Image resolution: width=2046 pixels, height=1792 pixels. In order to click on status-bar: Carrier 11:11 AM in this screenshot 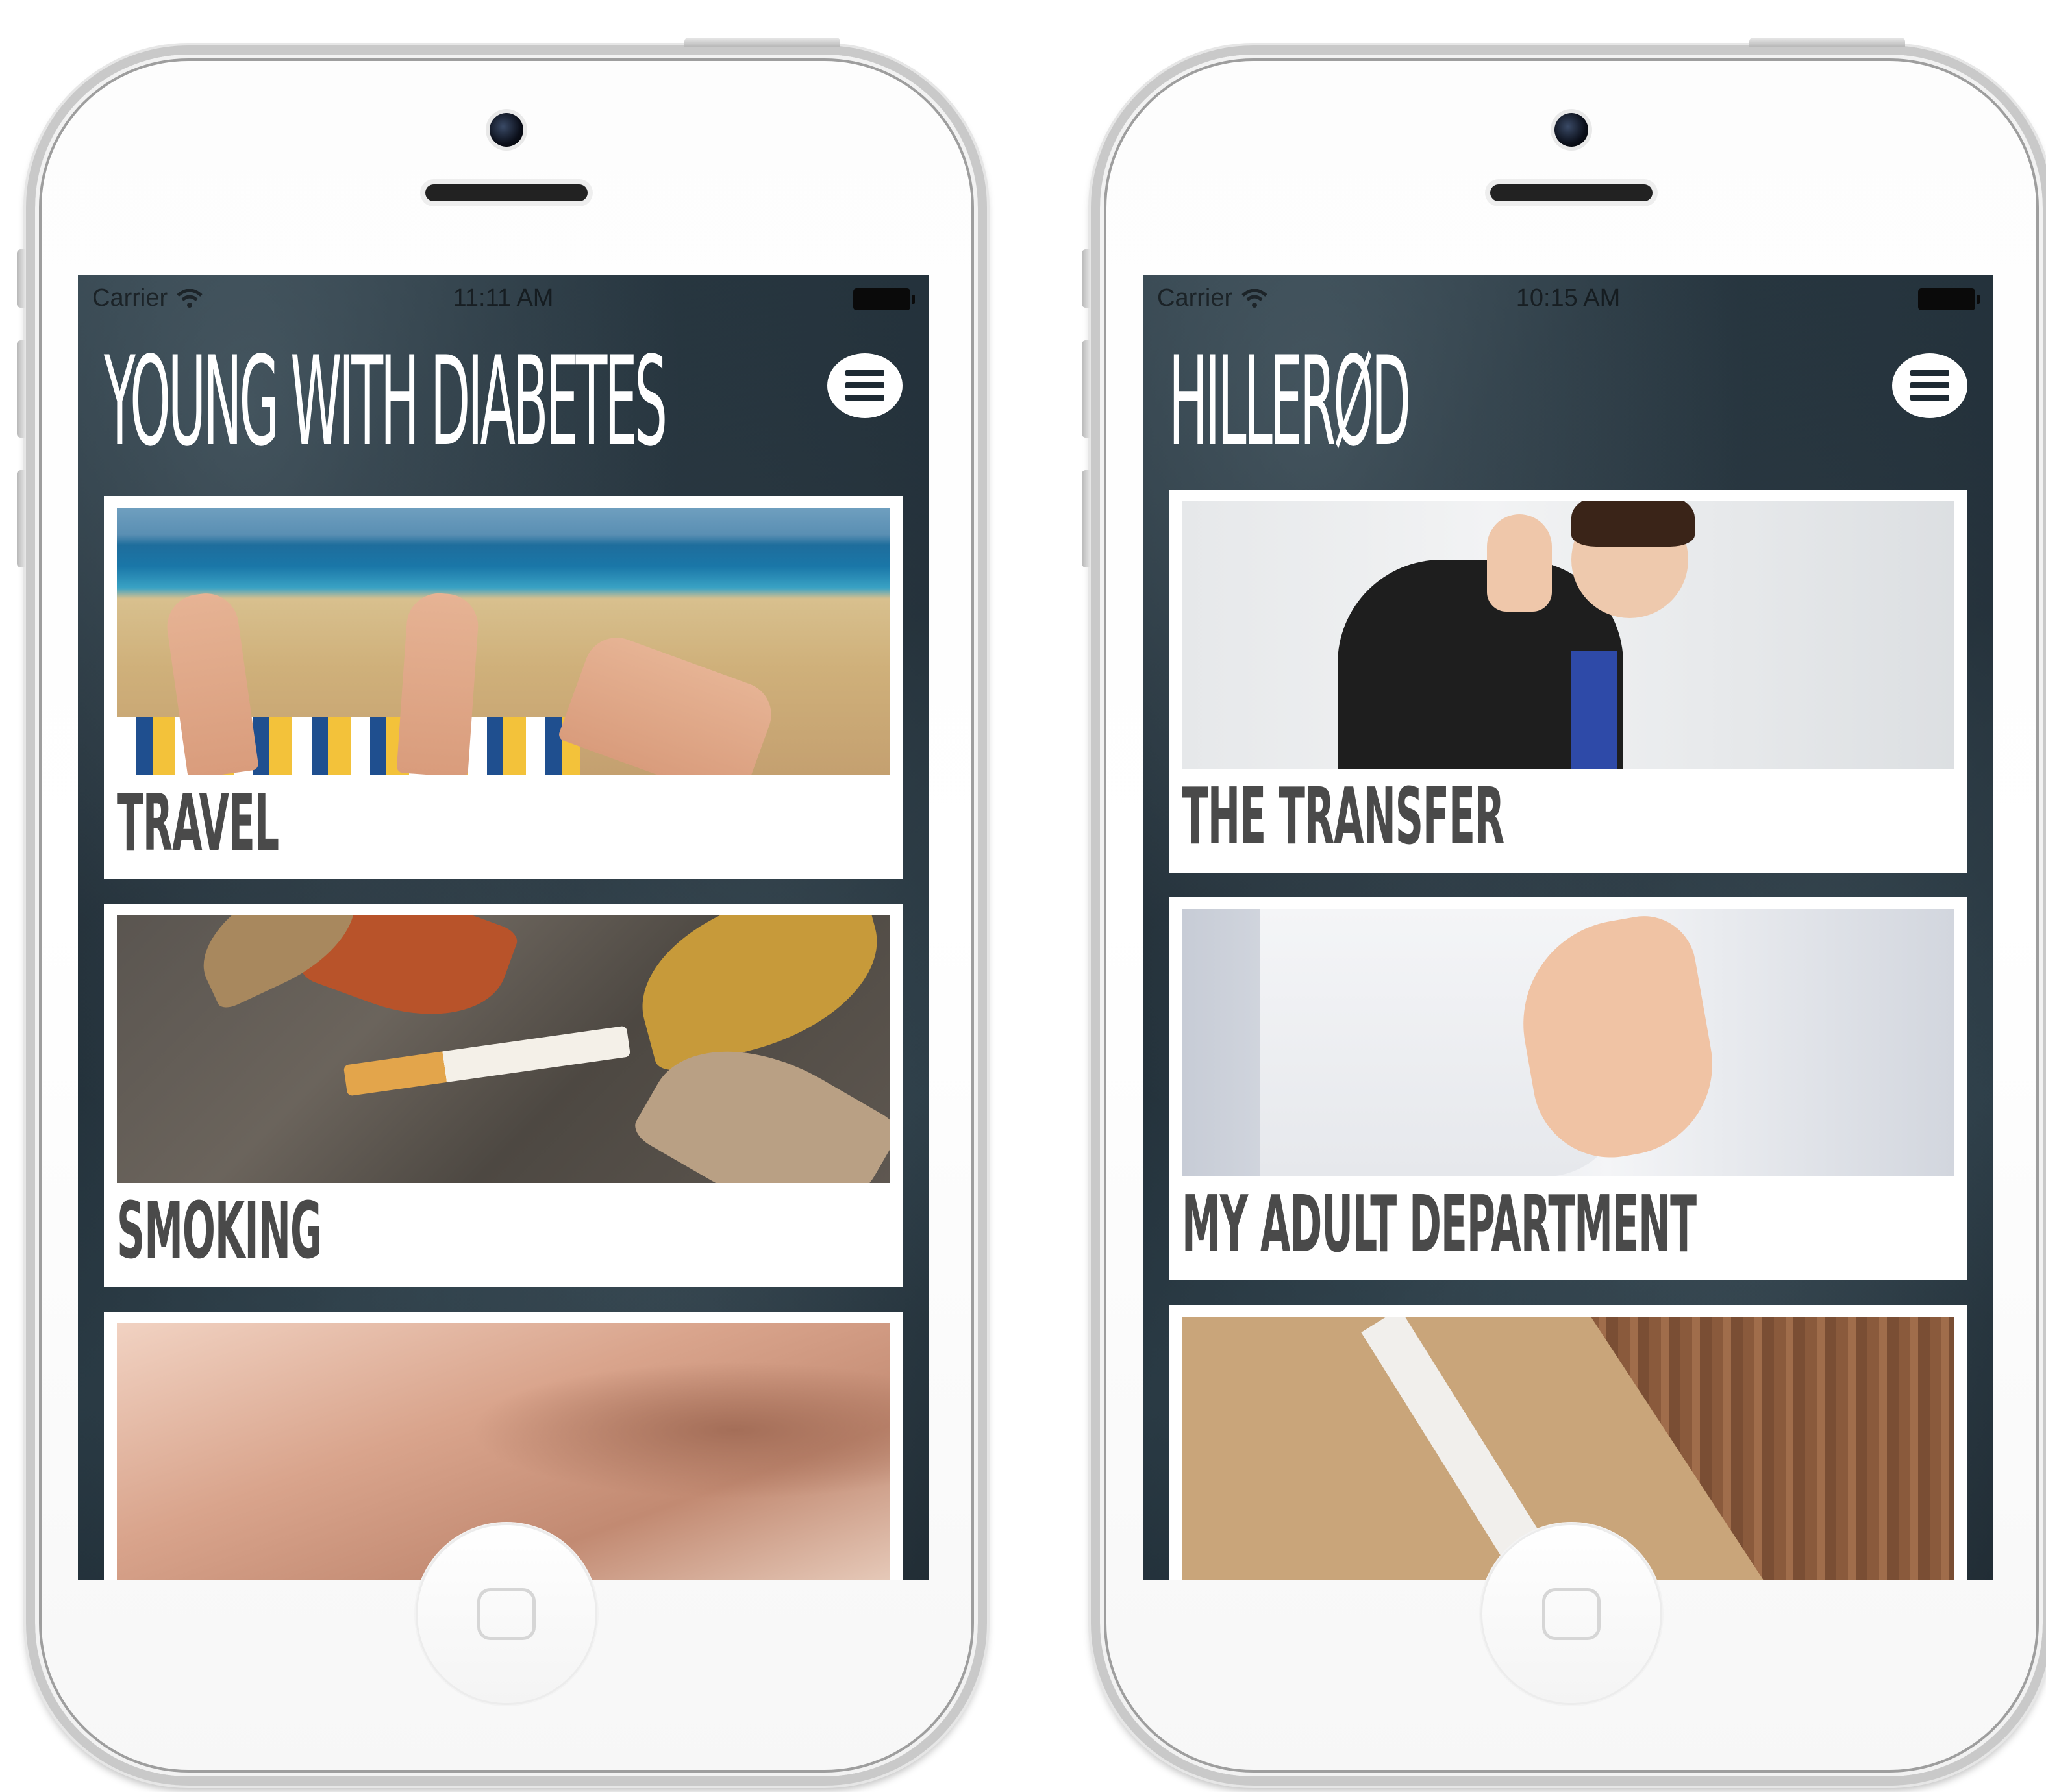, I will do `click(503, 298)`.